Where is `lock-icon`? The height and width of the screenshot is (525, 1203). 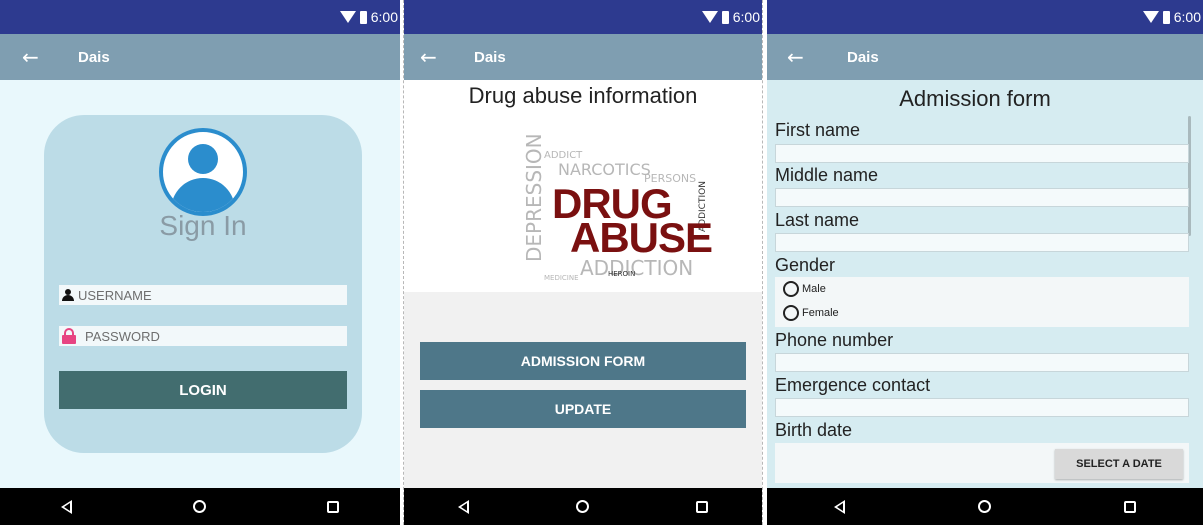 lock-icon is located at coordinates (69, 336).